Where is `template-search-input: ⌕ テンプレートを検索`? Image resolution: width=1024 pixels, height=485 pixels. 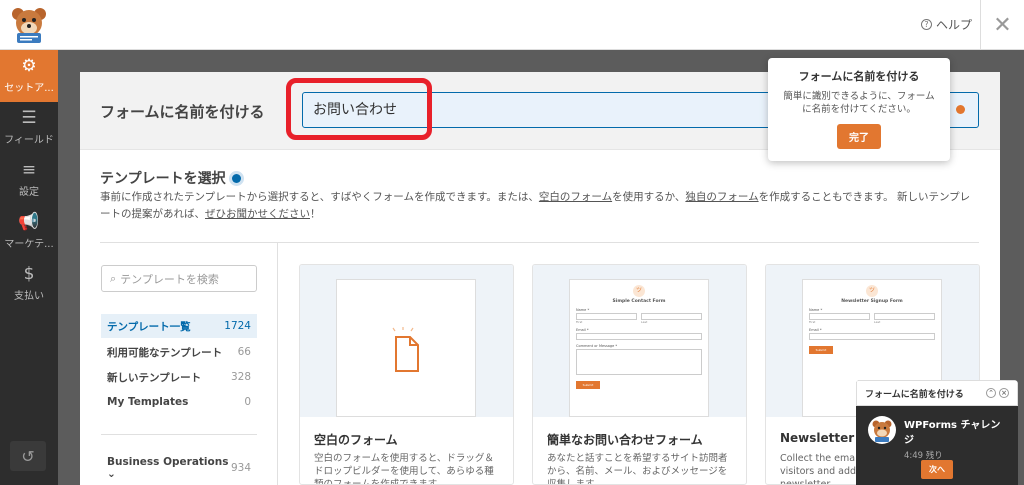
template-search-input: ⌕ テンプレートを検索 is located at coordinates (179, 278).